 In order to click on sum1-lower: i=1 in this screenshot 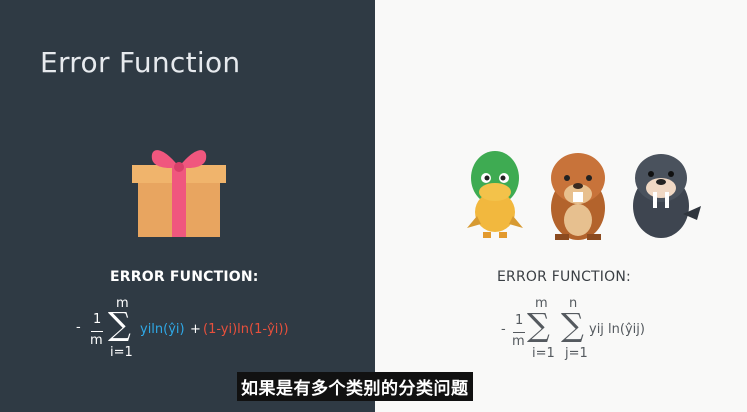, I will do `click(543, 353)`.